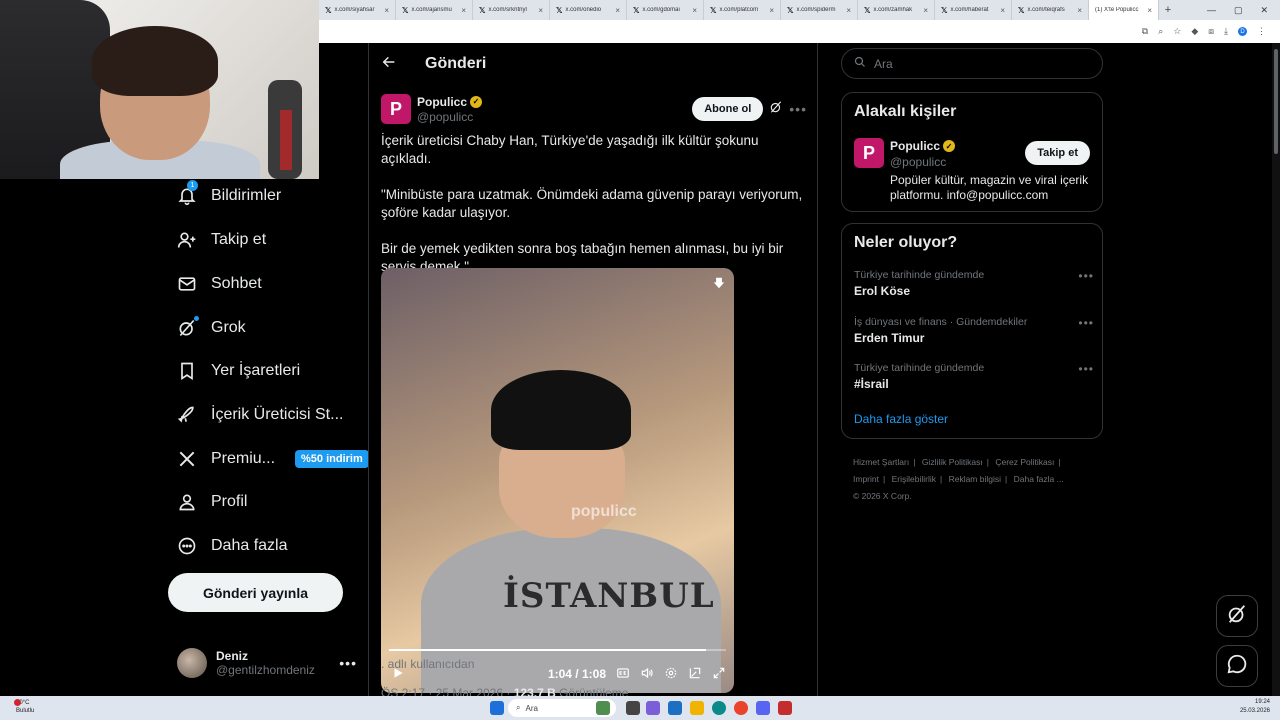 The image size is (1280, 720). I want to click on back-arrow-icon, so click(389, 64).